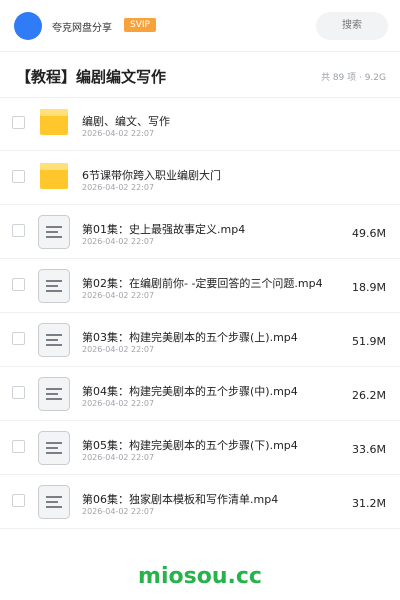  I want to click on item-name: 编剧、编文、写作, so click(126, 121).